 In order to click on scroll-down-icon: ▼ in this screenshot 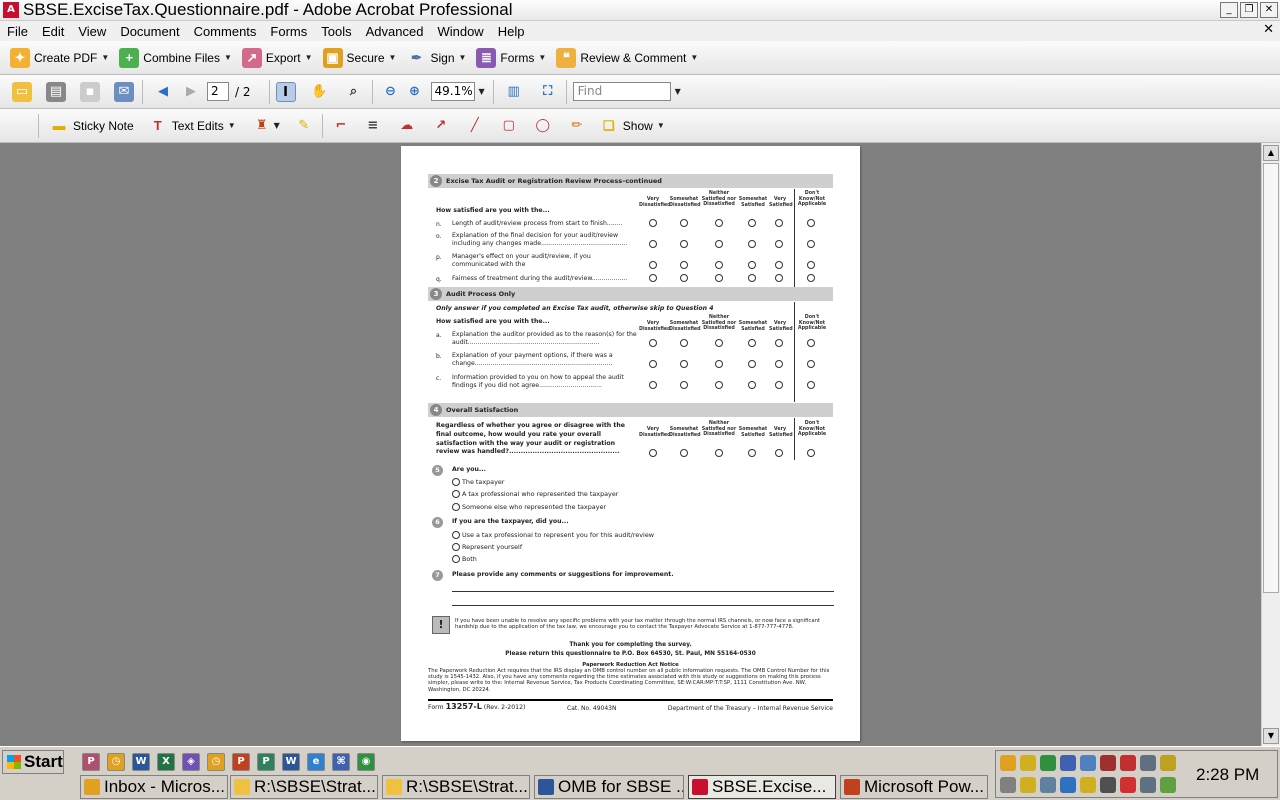, I will do `click(1271, 736)`.